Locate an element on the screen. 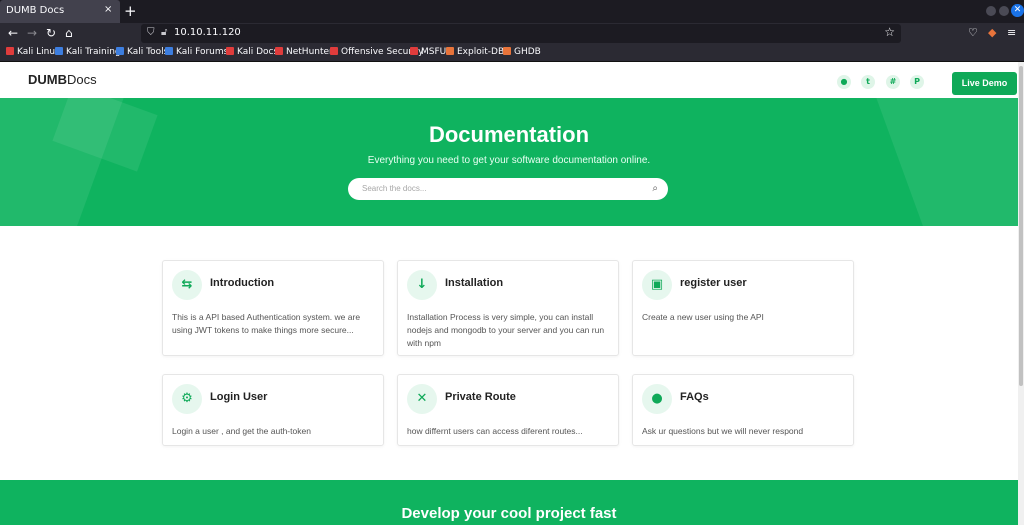 The image size is (1024, 525). card-title: Login User is located at coordinates (238, 397).